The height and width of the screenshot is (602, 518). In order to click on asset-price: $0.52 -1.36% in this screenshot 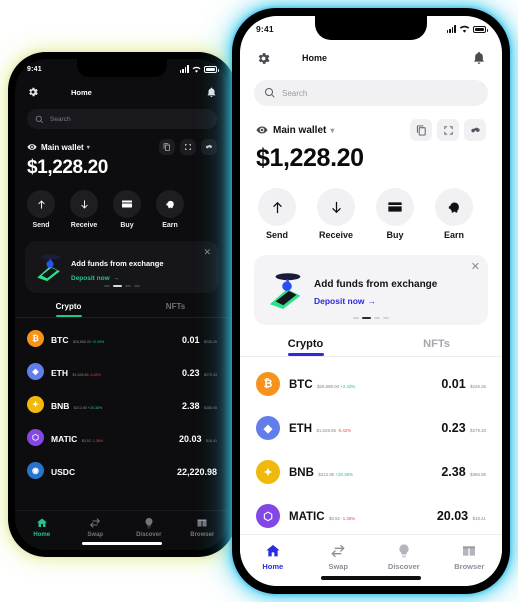, I will do `click(342, 518)`.